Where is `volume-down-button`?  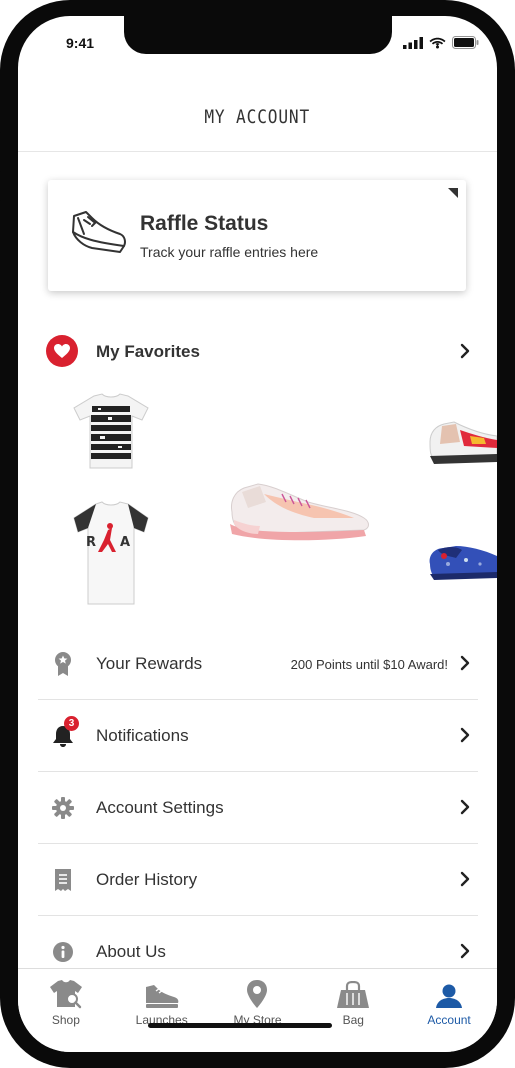
volume-down-button is located at coordinates (1, 327).